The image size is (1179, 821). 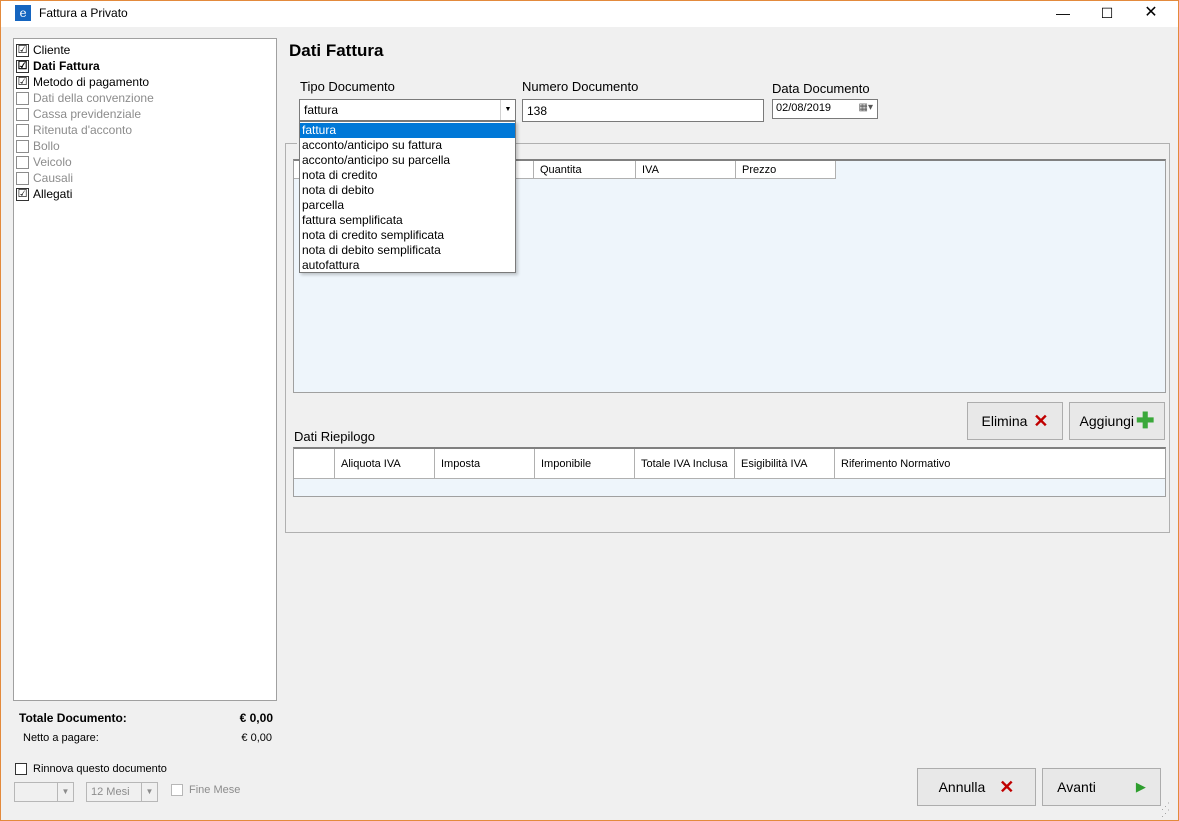 What do you see at coordinates (1107, 13) in the screenshot?
I see `maximize-button: ☐` at bounding box center [1107, 13].